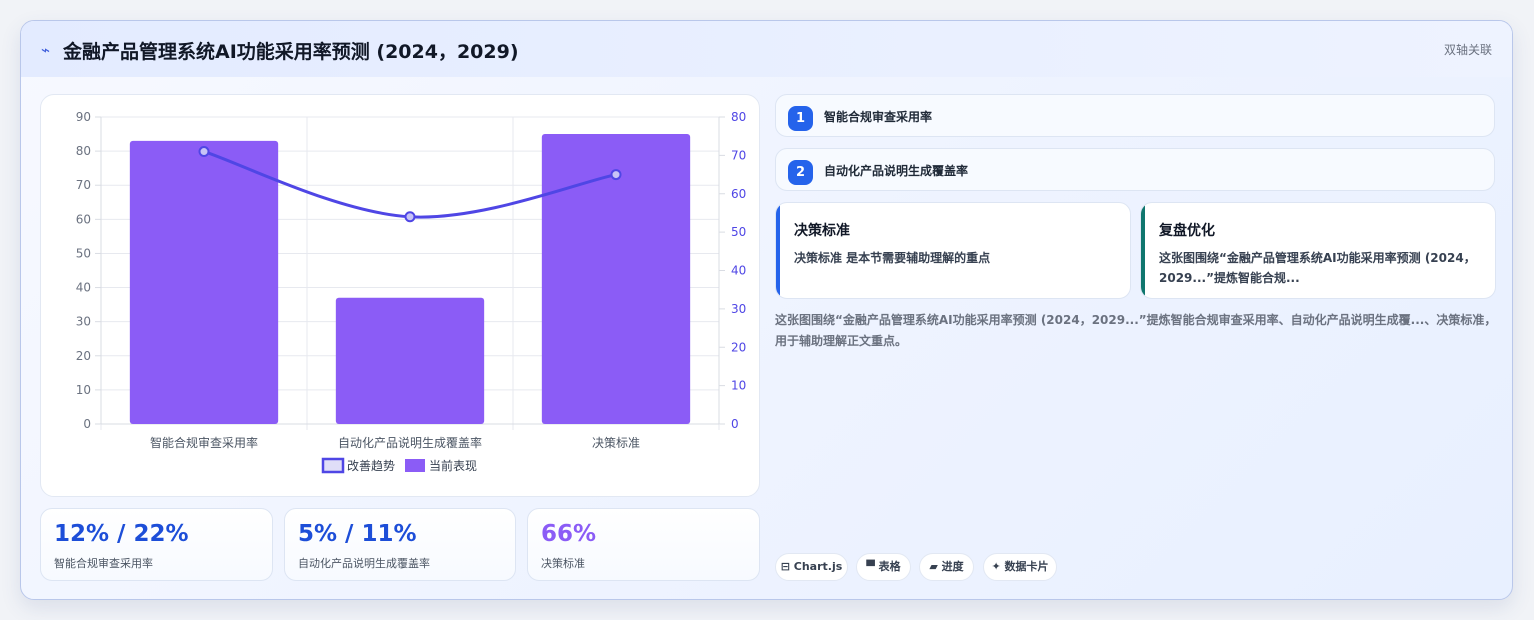  Describe the element at coordinates (738, 347) in the screenshot. I see `y-right-tick-label: 20` at that location.